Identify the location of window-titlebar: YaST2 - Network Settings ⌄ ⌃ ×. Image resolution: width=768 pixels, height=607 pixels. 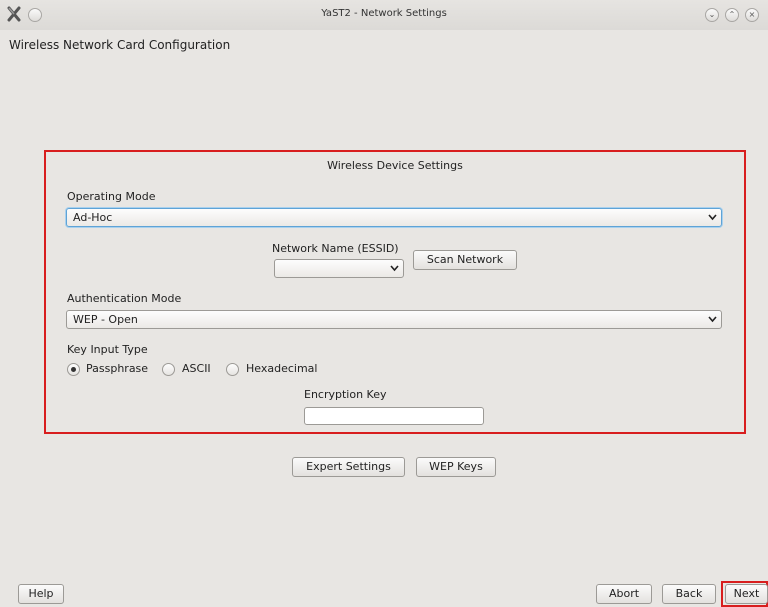
(384, 15).